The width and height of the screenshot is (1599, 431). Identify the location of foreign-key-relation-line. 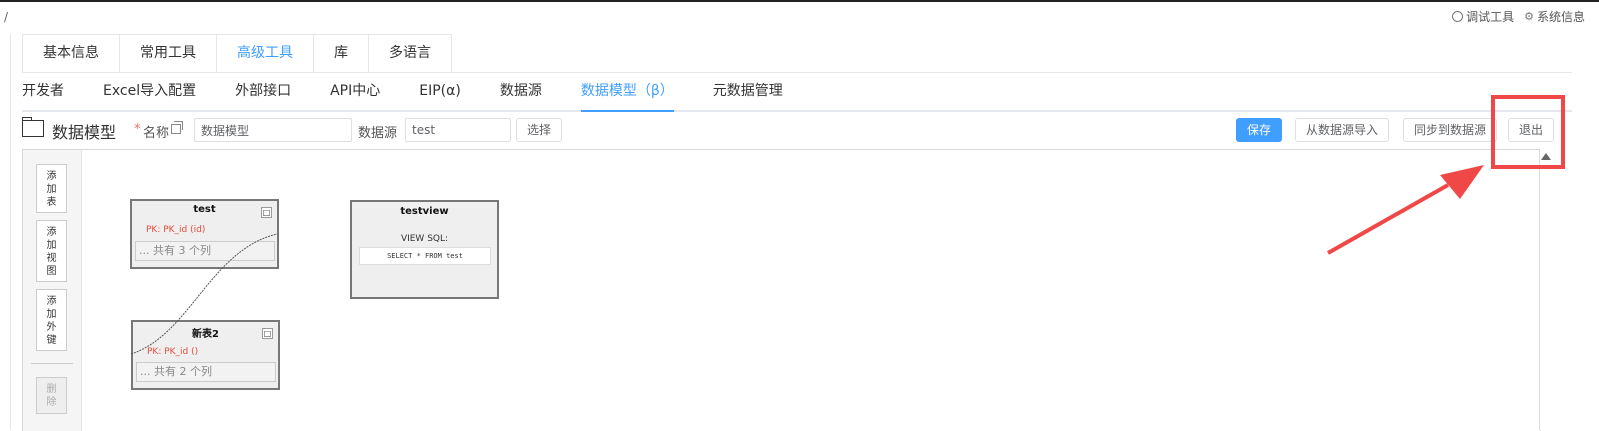
(204, 294).